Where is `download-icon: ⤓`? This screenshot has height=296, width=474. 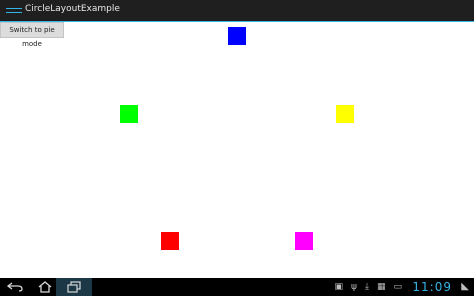
download-icon: ⤓ is located at coordinates (366, 287).